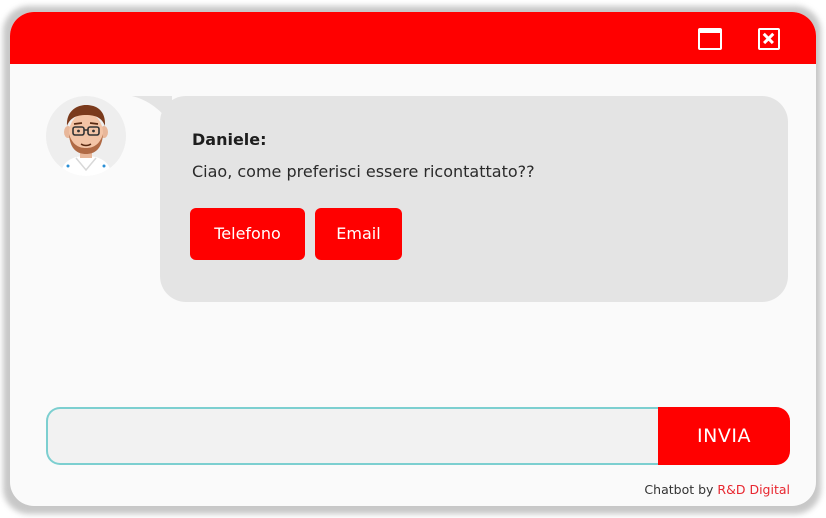  Describe the element at coordinates (247, 234) in the screenshot. I see `option-telefono-button: Telefono` at that location.